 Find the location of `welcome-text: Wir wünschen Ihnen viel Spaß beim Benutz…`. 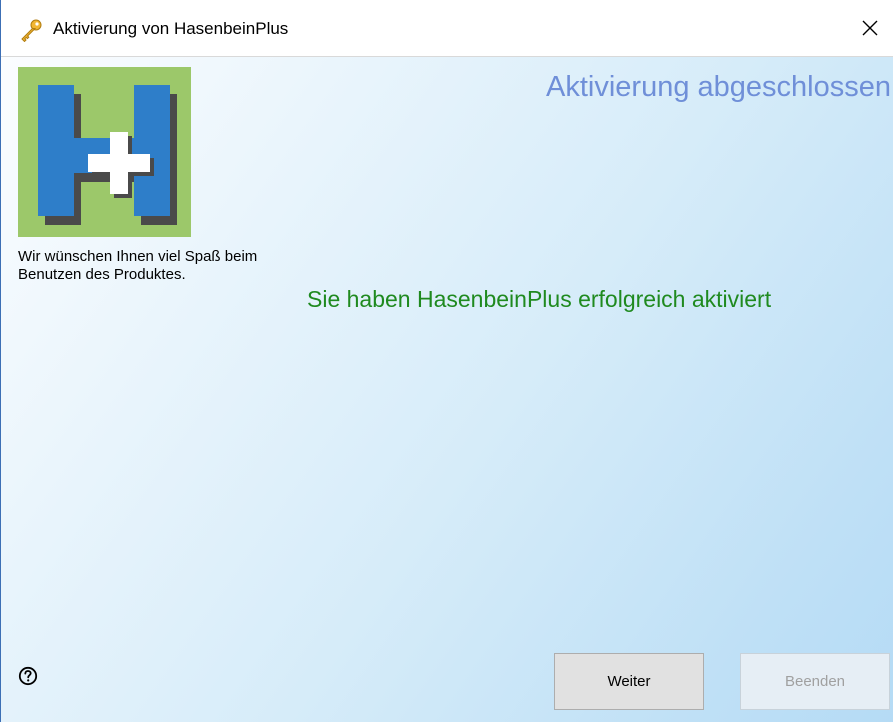

welcome-text: Wir wünschen Ihnen viel Spaß beim Benutz… is located at coordinates (138, 265).